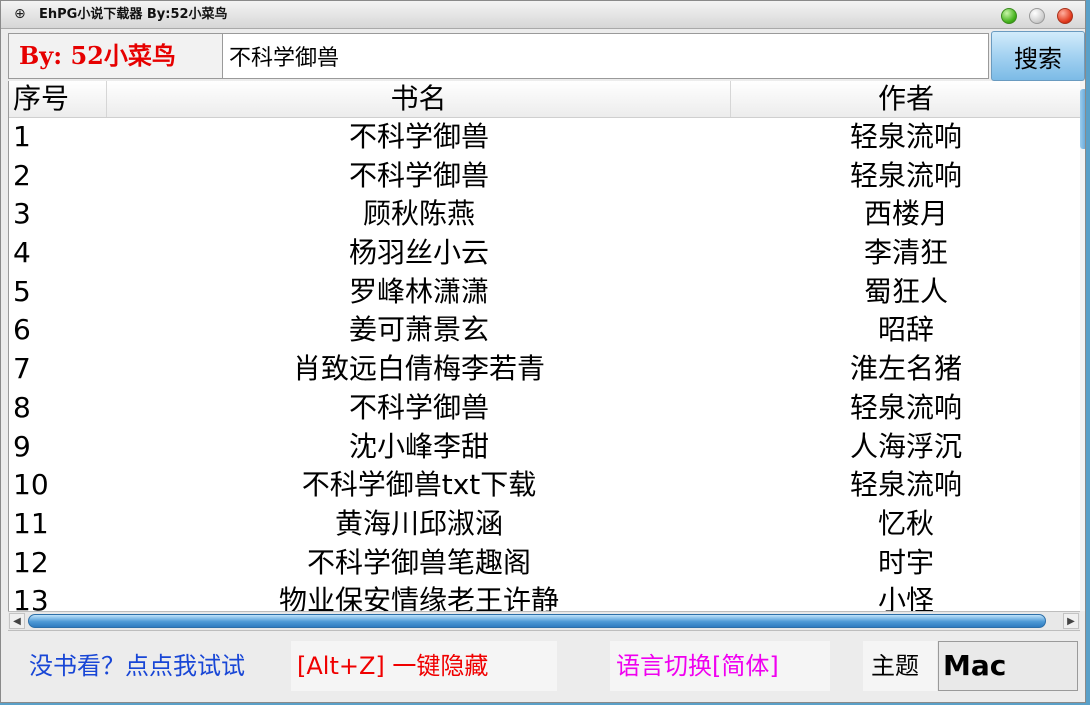  Describe the element at coordinates (418, 369) in the screenshot. I see `row-book-title: 肖致远白倩梅李若青` at that location.